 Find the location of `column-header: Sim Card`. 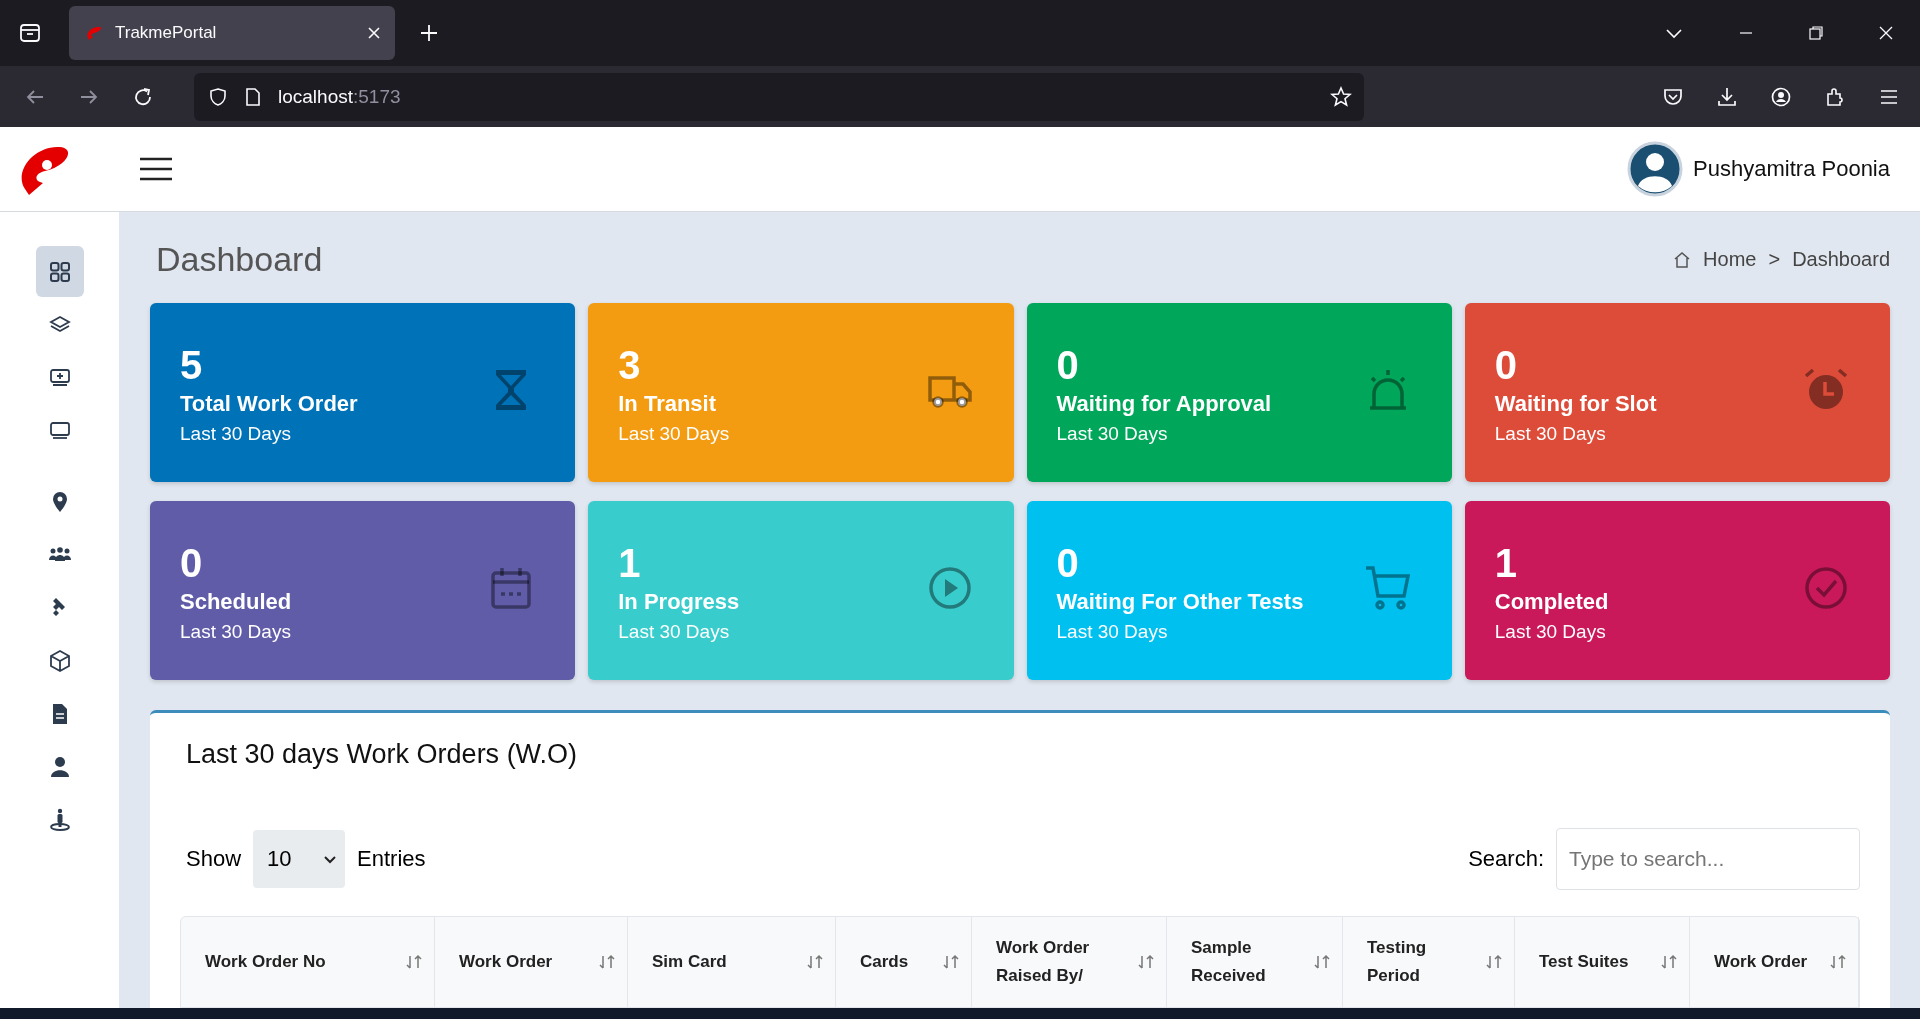

column-header: Sim Card is located at coordinates (732, 962).